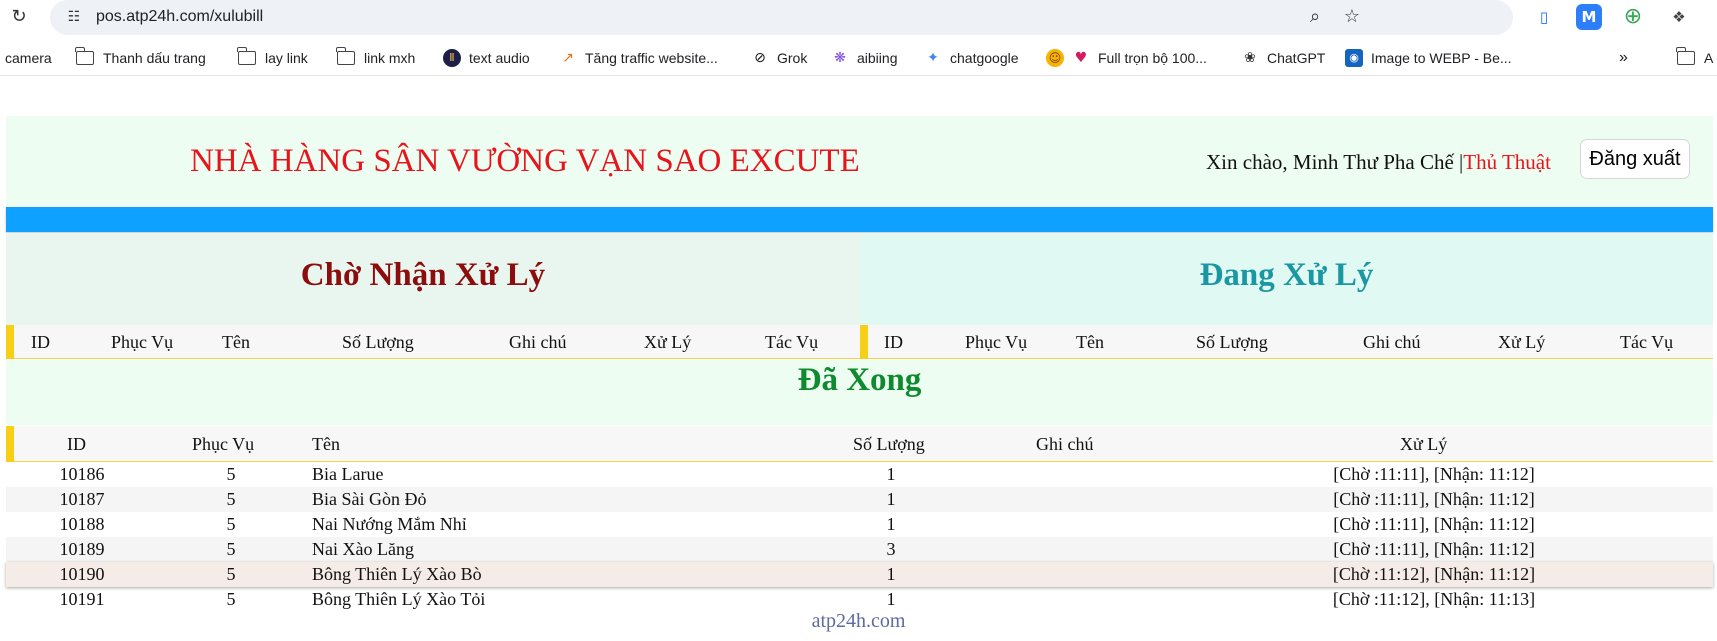 The width and height of the screenshot is (1717, 641). Describe the element at coordinates (1544, 17) in the screenshot. I see `reading-mode-icon: ▯` at that location.